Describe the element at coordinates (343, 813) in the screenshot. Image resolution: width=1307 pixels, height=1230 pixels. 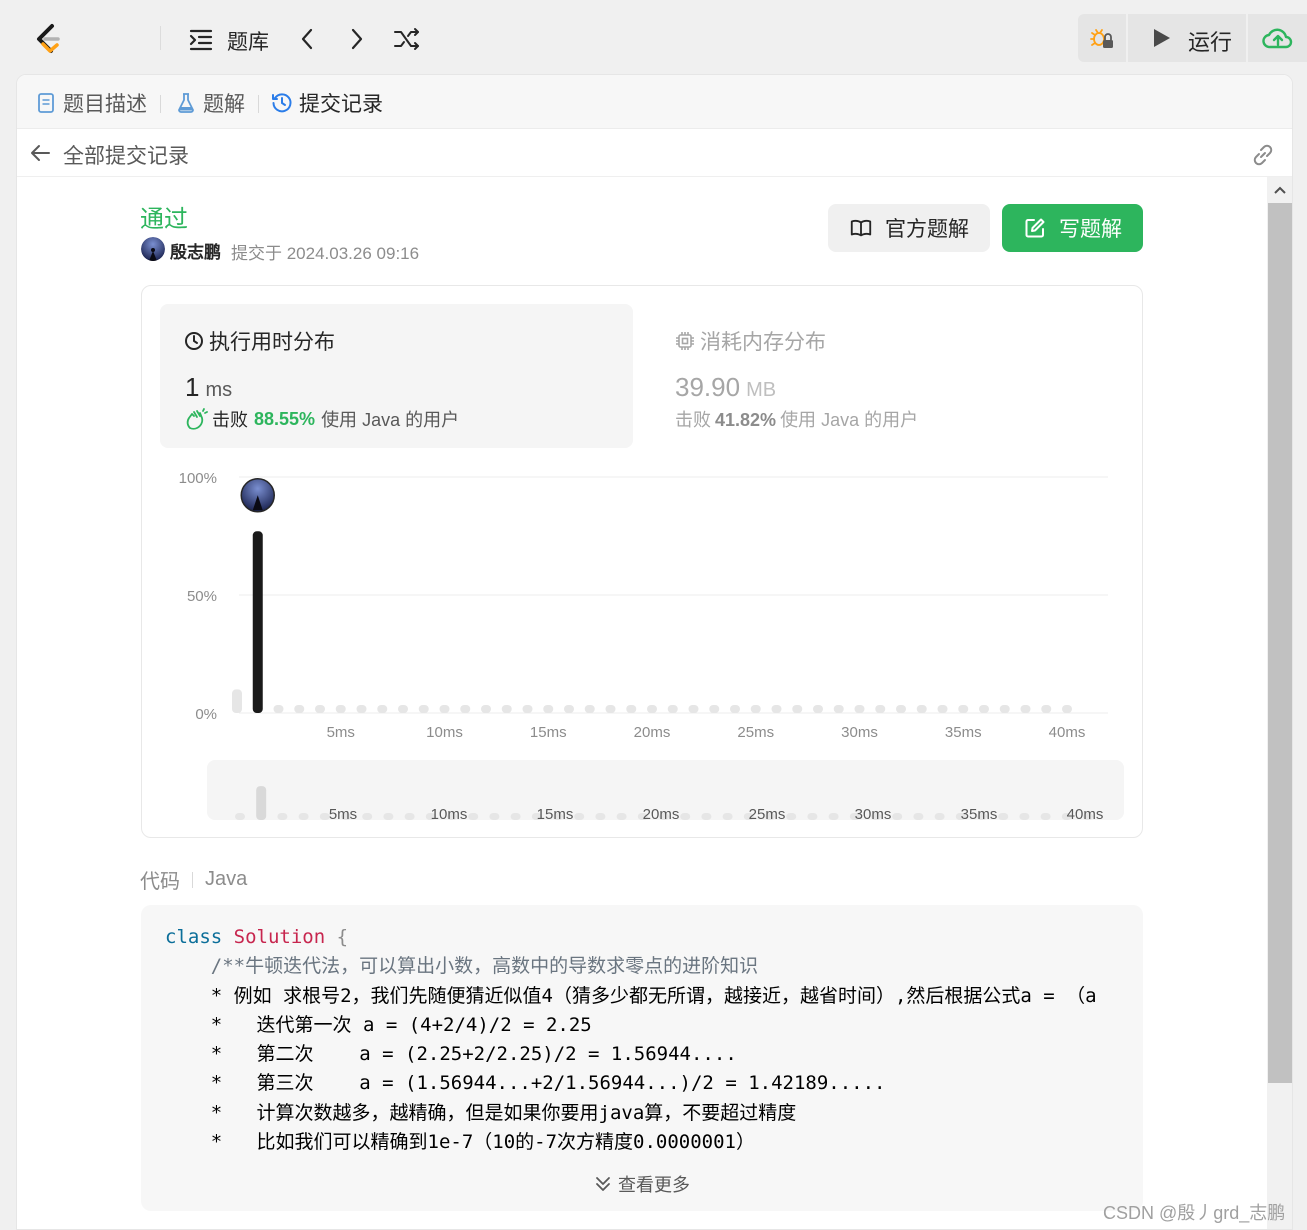
I see `mini-x-tick-label: 5ms` at that location.